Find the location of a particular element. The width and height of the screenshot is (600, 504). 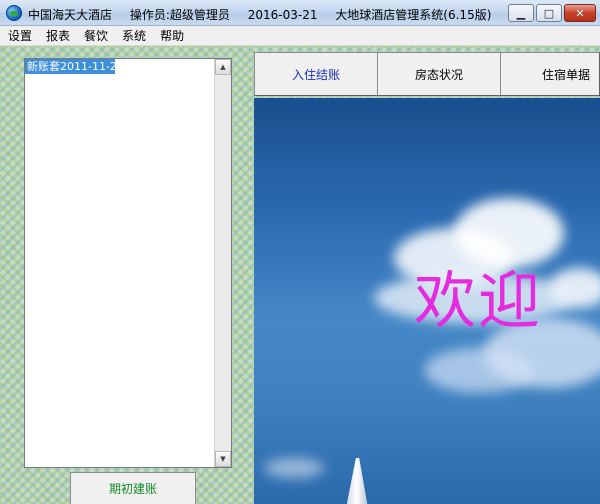

operator-label: 操作员:超级管理员 is located at coordinates (179, 15).